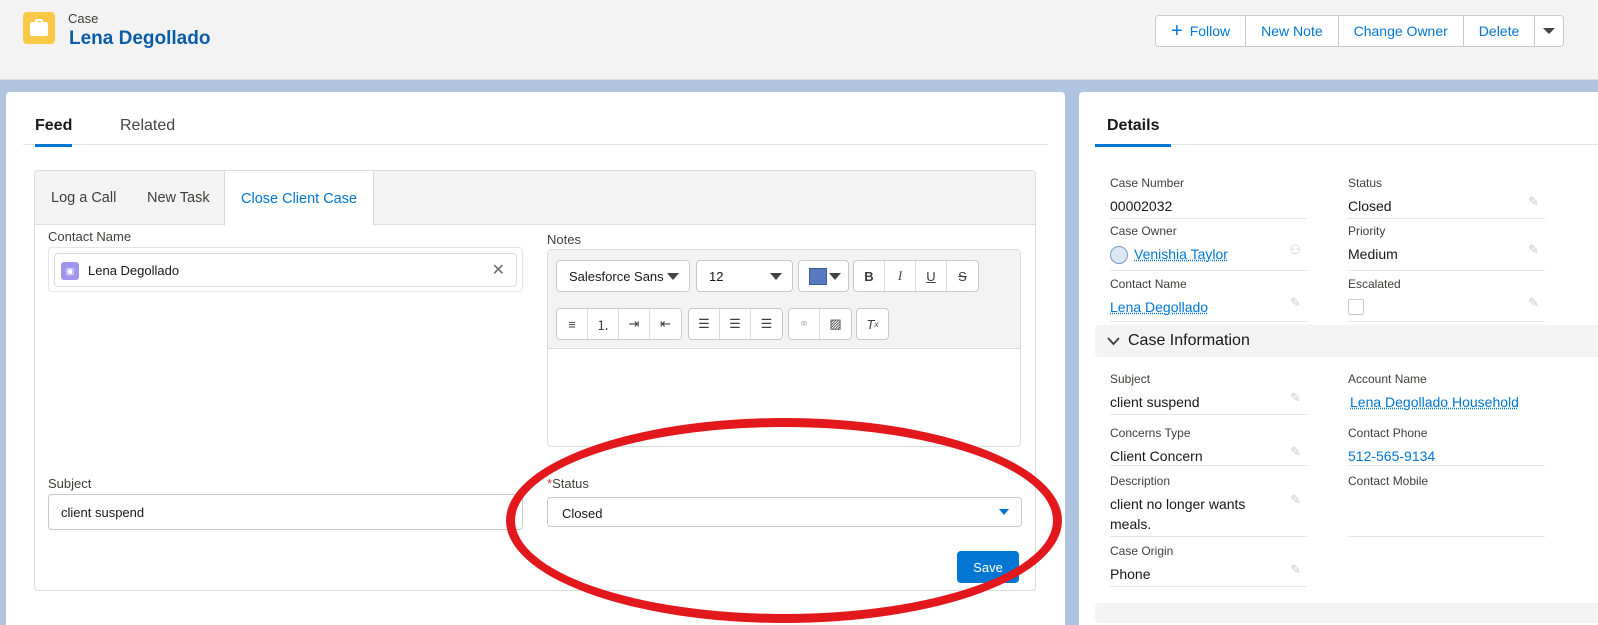 The width and height of the screenshot is (1598, 625). What do you see at coordinates (299, 198) in the screenshot?
I see `tab-close-client-case: Close Client Case` at bounding box center [299, 198].